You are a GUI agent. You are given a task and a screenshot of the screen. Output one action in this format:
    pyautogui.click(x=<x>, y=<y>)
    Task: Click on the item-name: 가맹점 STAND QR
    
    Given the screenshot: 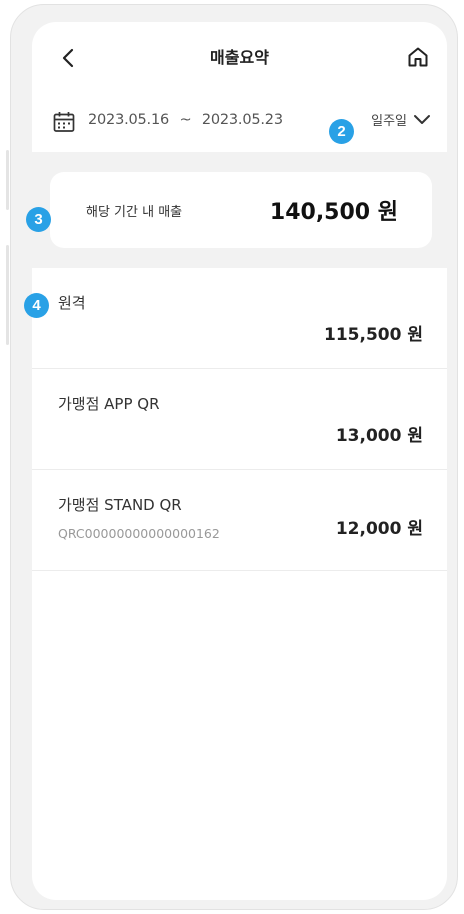 What is the action you would take?
    pyautogui.click(x=120, y=505)
    